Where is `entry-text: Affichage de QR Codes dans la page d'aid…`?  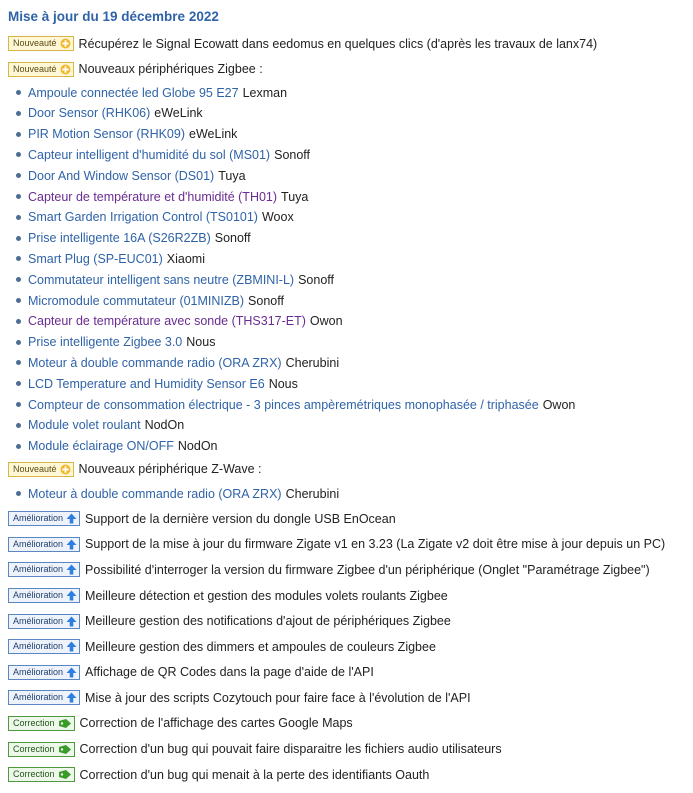
entry-text: Affichage de QR Codes dans la page d'aid… is located at coordinates (229, 672).